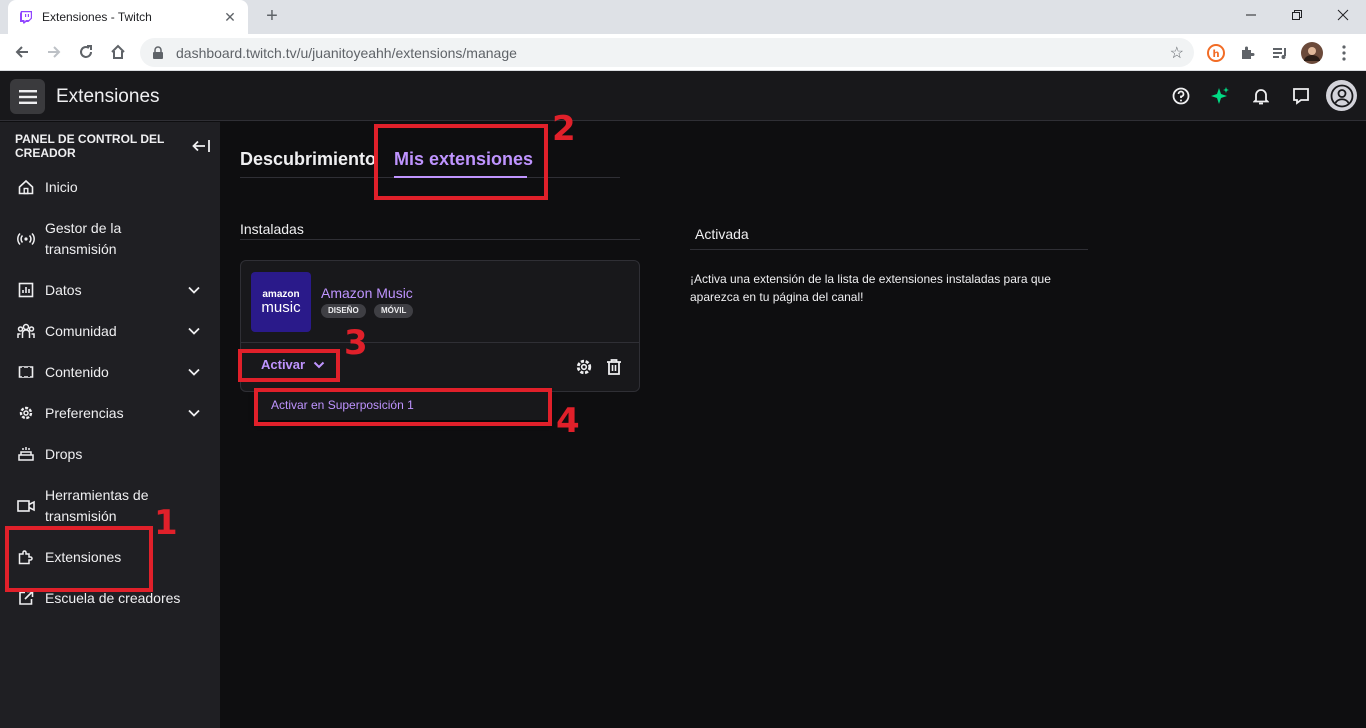  What do you see at coordinates (272, 17) in the screenshot?
I see `new-tab-button: +` at bounding box center [272, 17].